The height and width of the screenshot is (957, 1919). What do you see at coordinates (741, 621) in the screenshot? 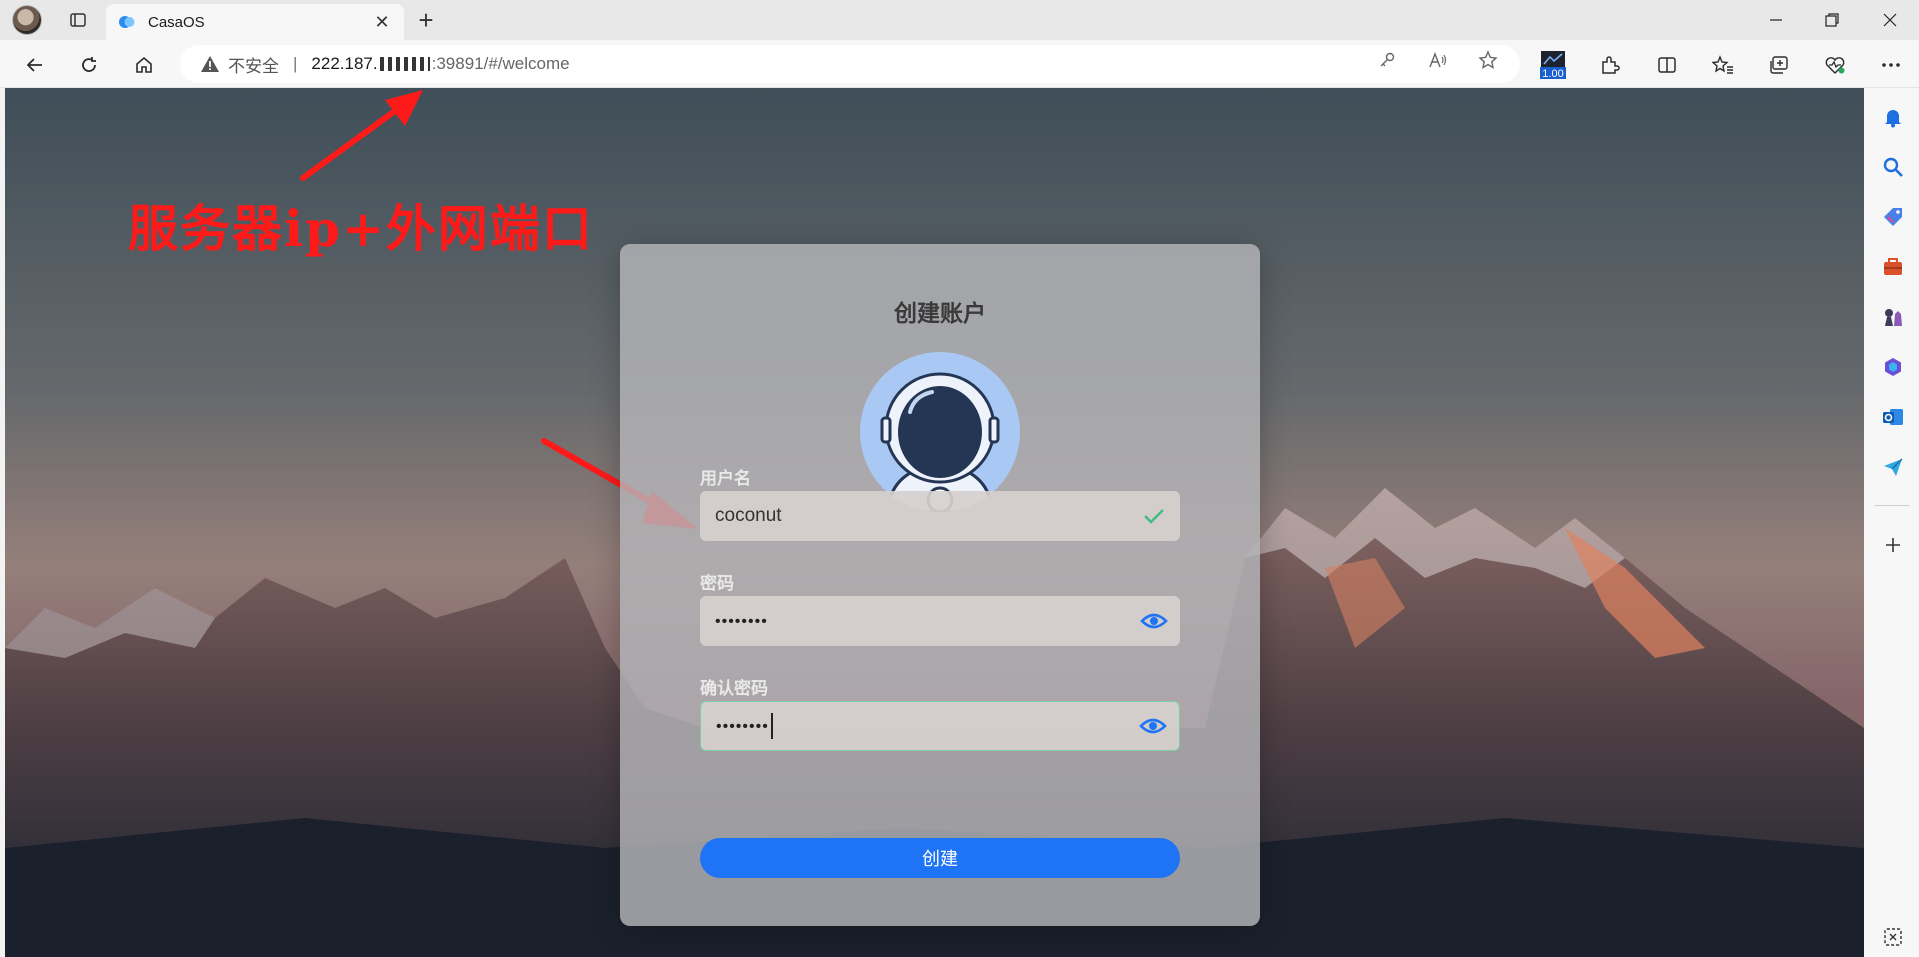
I see `password-value: ••••••••` at bounding box center [741, 621].